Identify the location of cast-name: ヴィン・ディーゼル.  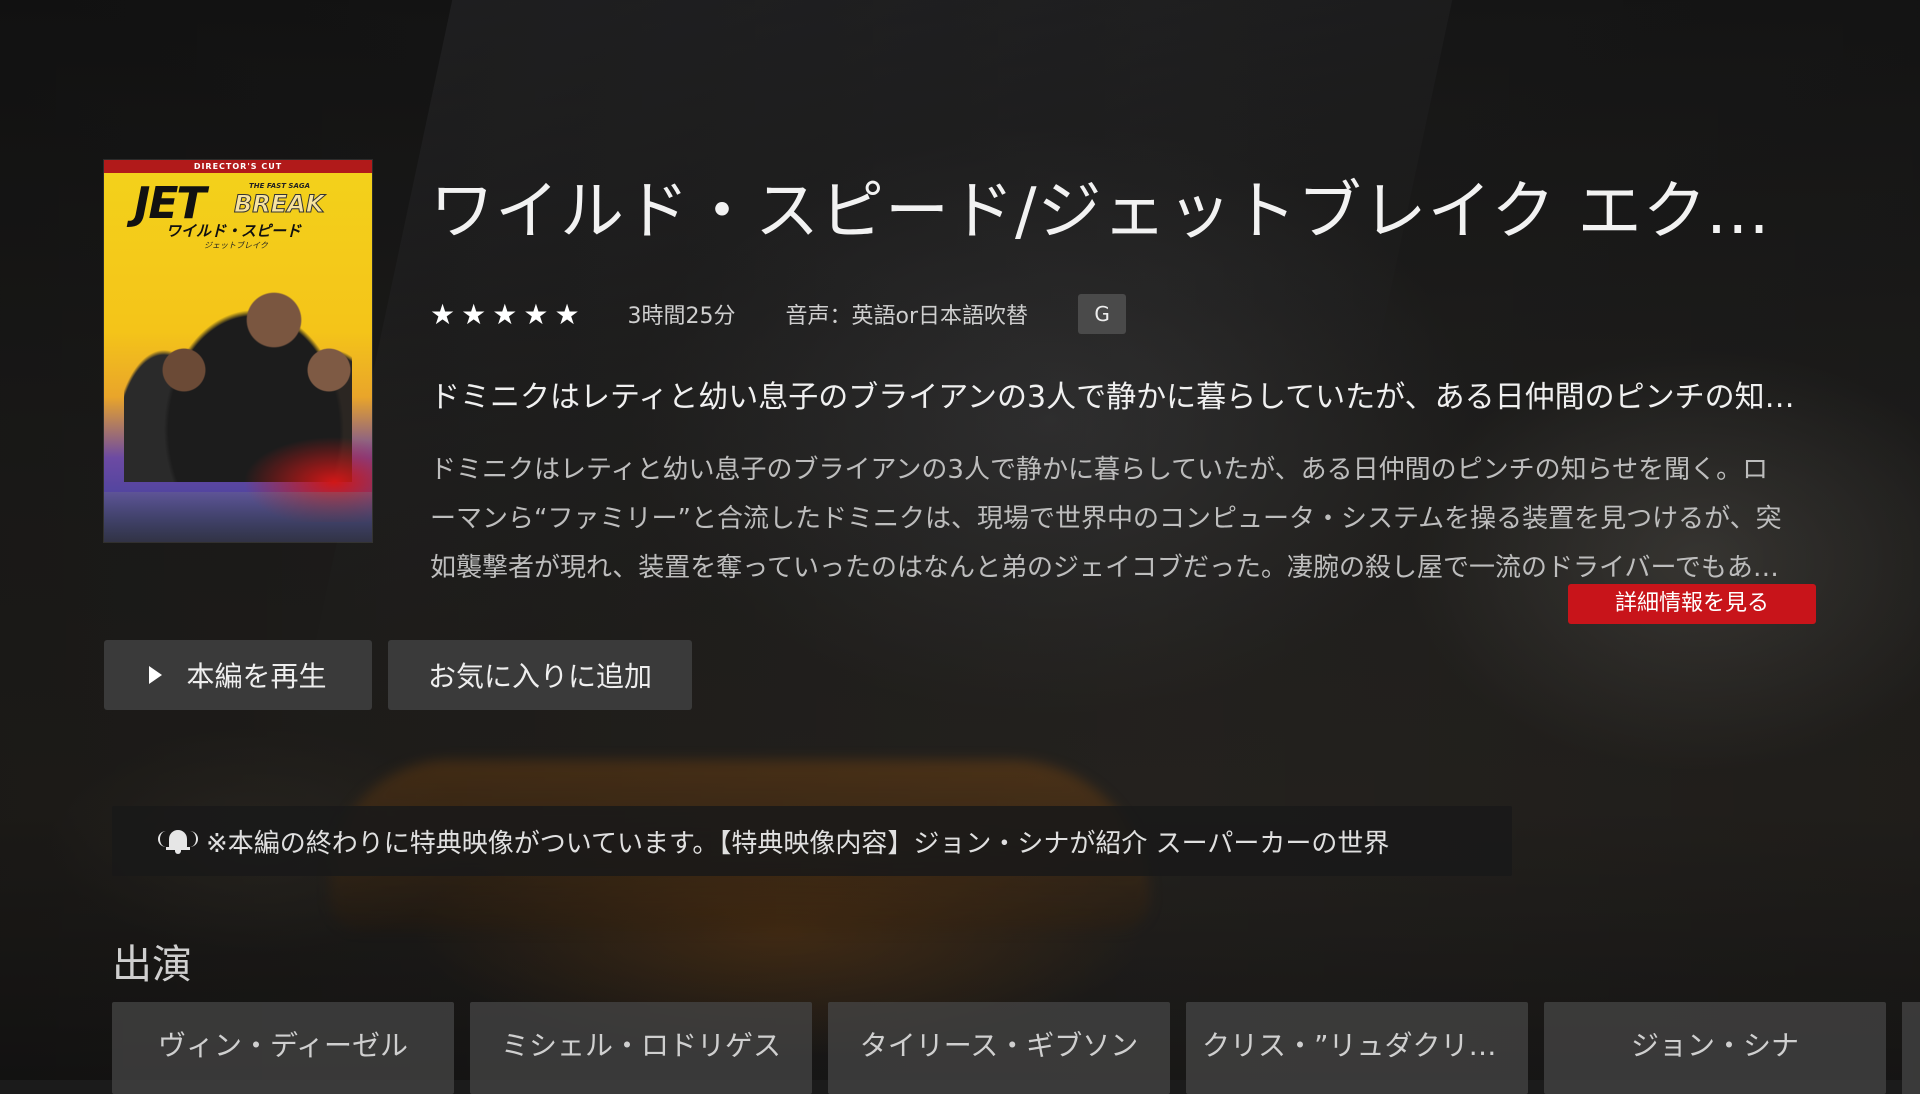
(283, 1045).